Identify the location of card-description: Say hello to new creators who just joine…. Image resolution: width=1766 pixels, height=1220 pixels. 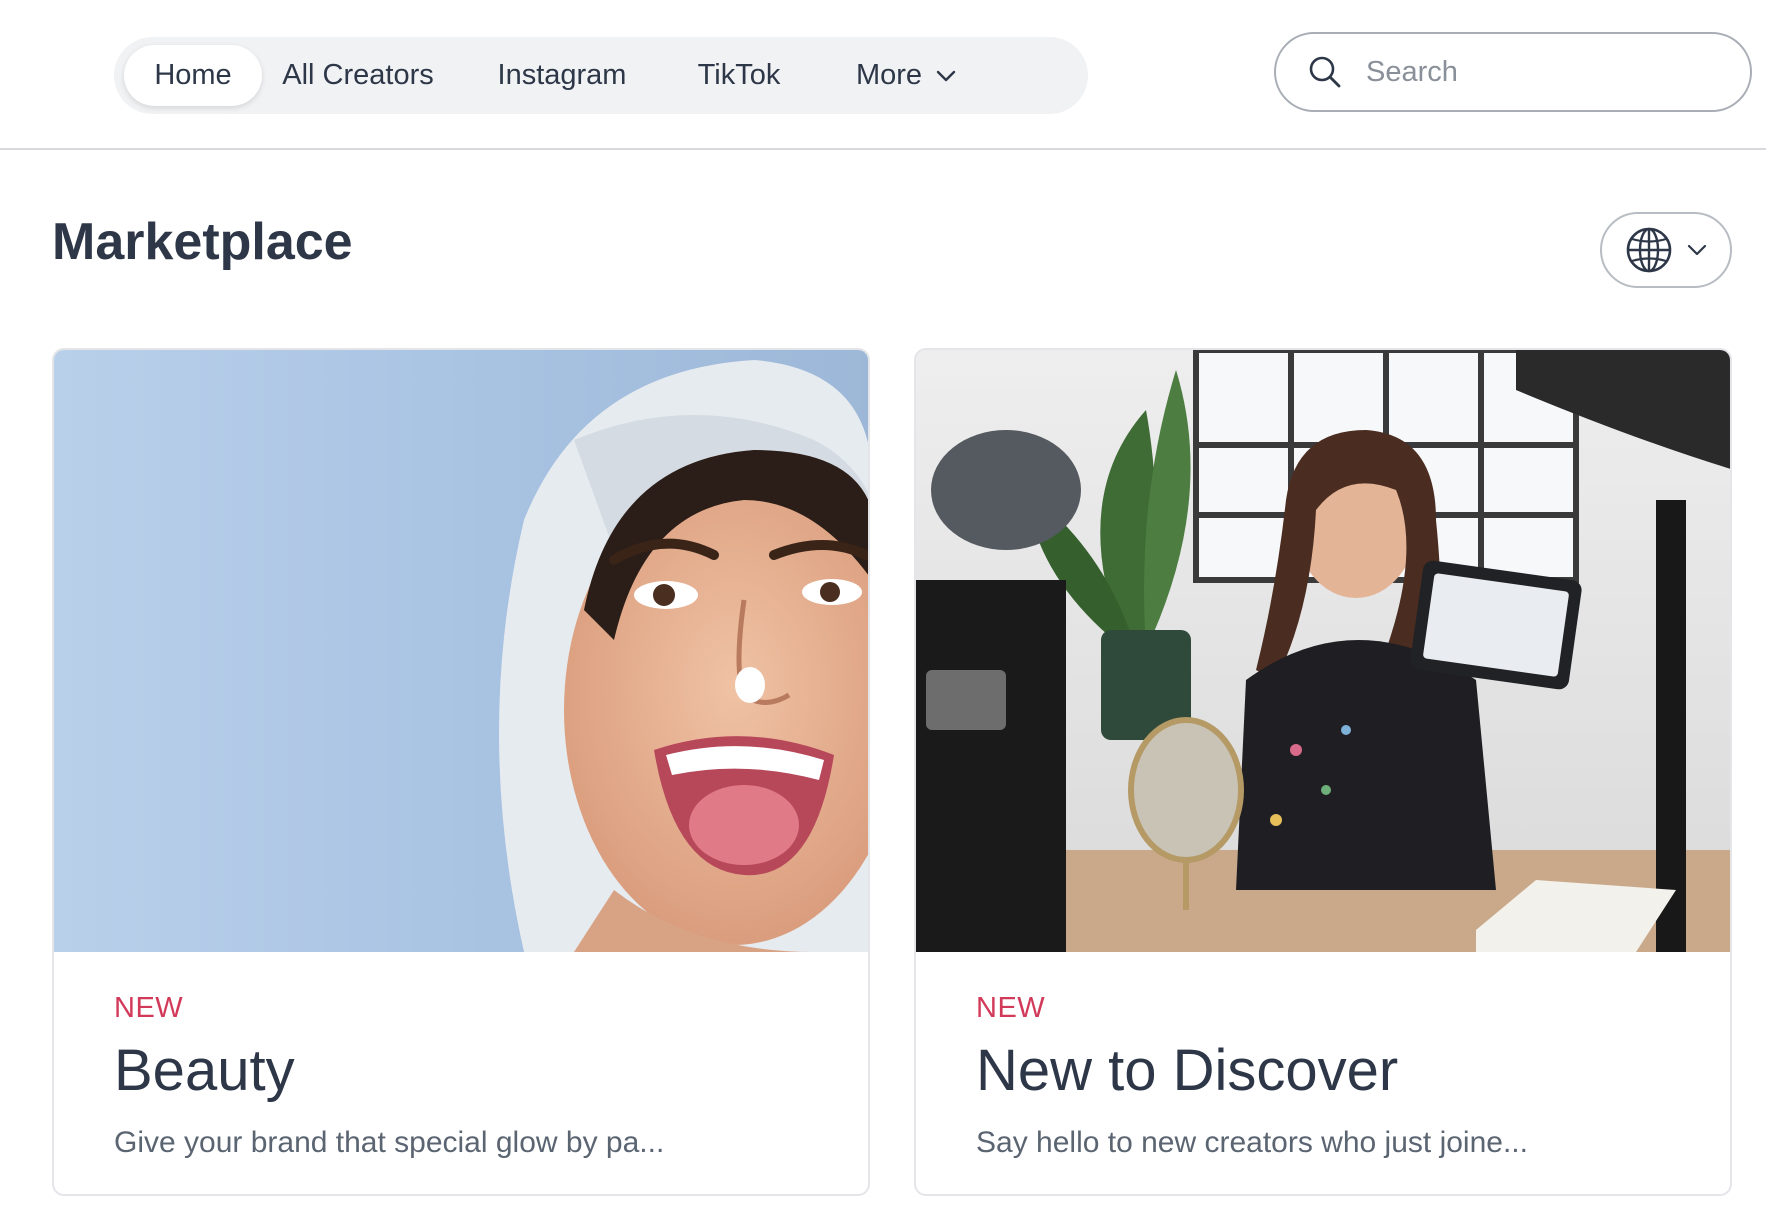
(1252, 1142).